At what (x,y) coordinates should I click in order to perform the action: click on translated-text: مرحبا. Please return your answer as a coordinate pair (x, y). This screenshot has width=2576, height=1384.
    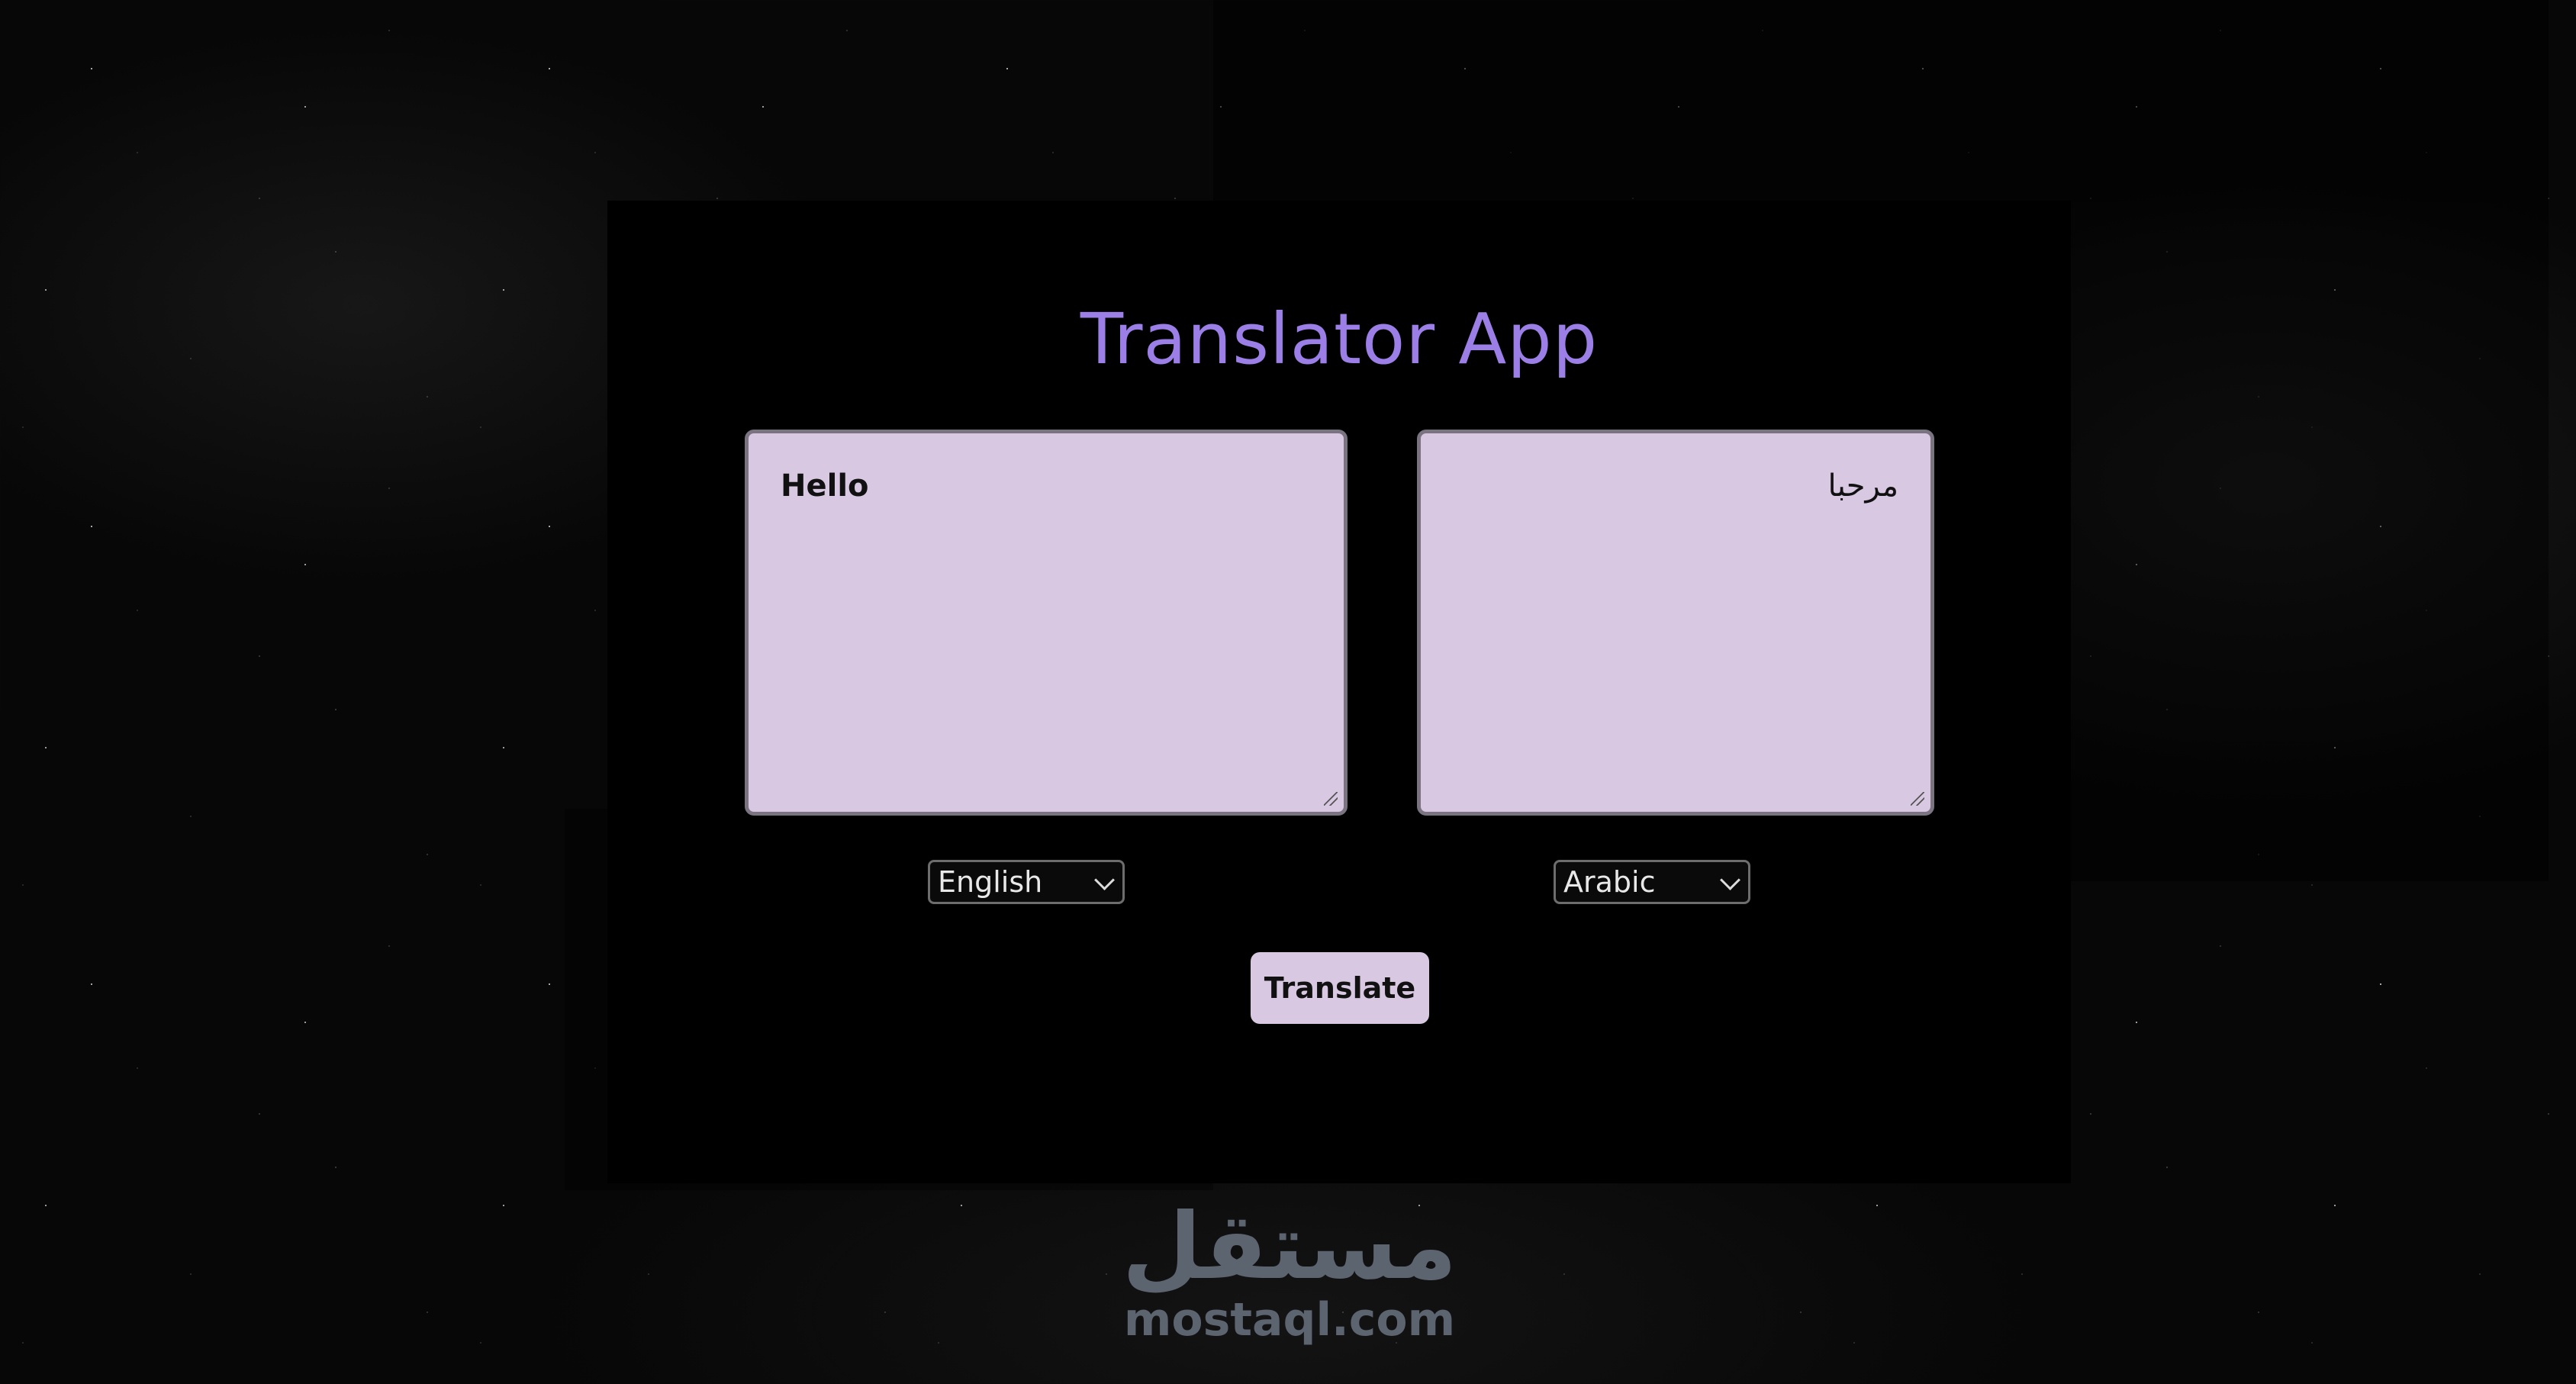
    Looking at the image, I should click on (1862, 486).